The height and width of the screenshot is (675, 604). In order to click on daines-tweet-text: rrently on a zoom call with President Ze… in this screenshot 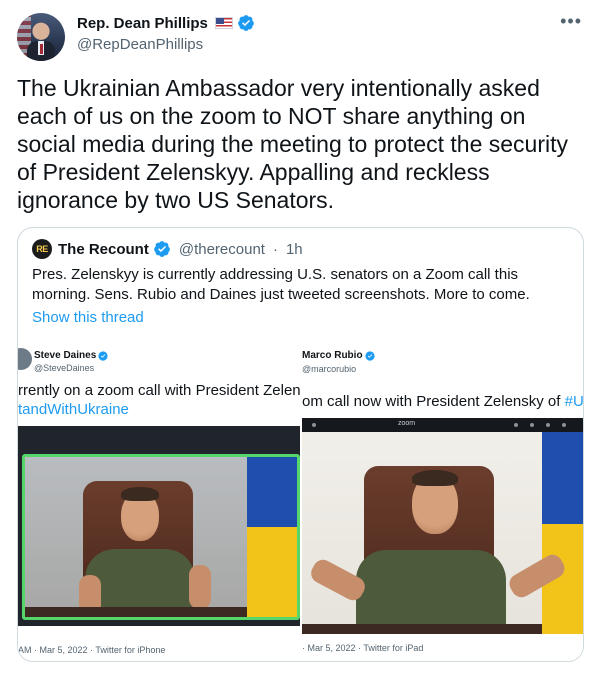, I will do `click(159, 390)`.